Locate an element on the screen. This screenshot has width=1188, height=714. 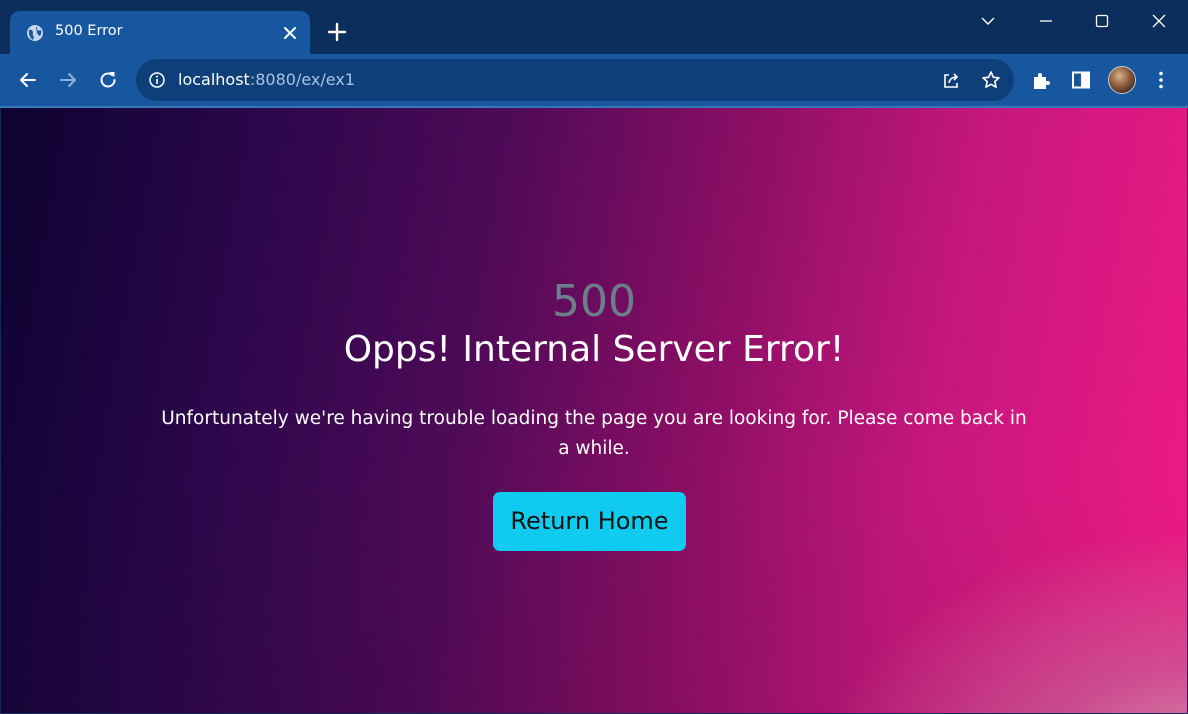
extensions-icon is located at coordinates (1041, 80).